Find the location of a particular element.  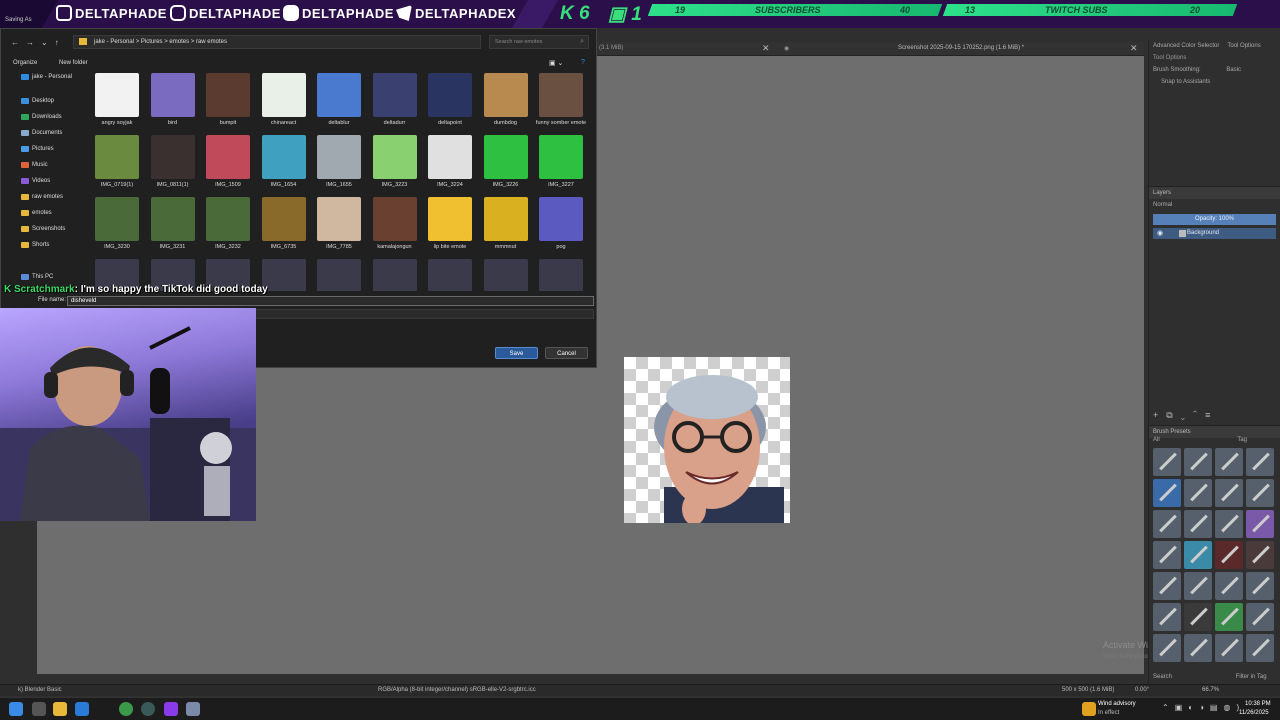

layer-background: ◉ Background is located at coordinates (1214, 233).